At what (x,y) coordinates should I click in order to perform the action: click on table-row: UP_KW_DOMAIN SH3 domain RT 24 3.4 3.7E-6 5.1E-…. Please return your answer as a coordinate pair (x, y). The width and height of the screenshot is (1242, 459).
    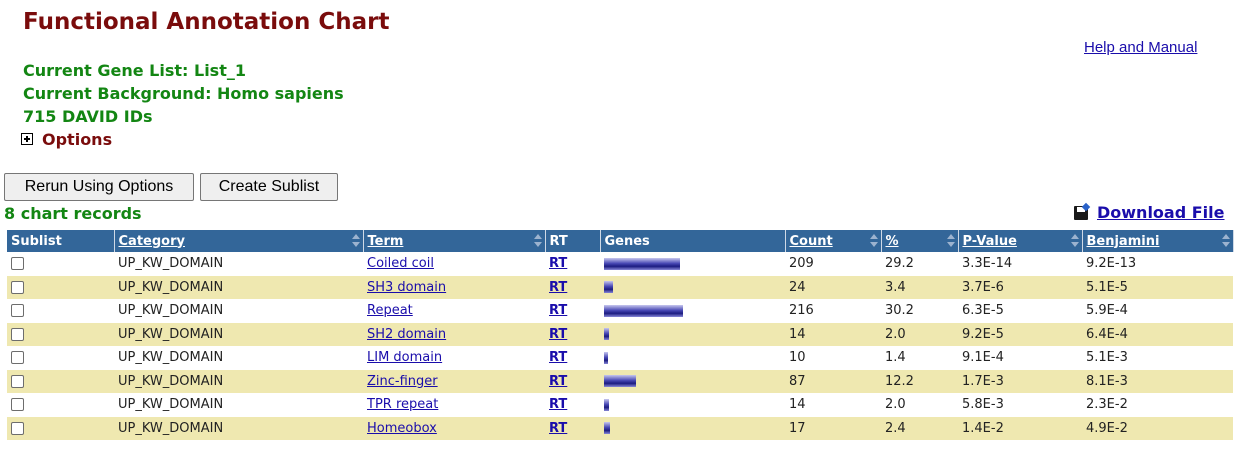
    Looking at the image, I should click on (620, 287).